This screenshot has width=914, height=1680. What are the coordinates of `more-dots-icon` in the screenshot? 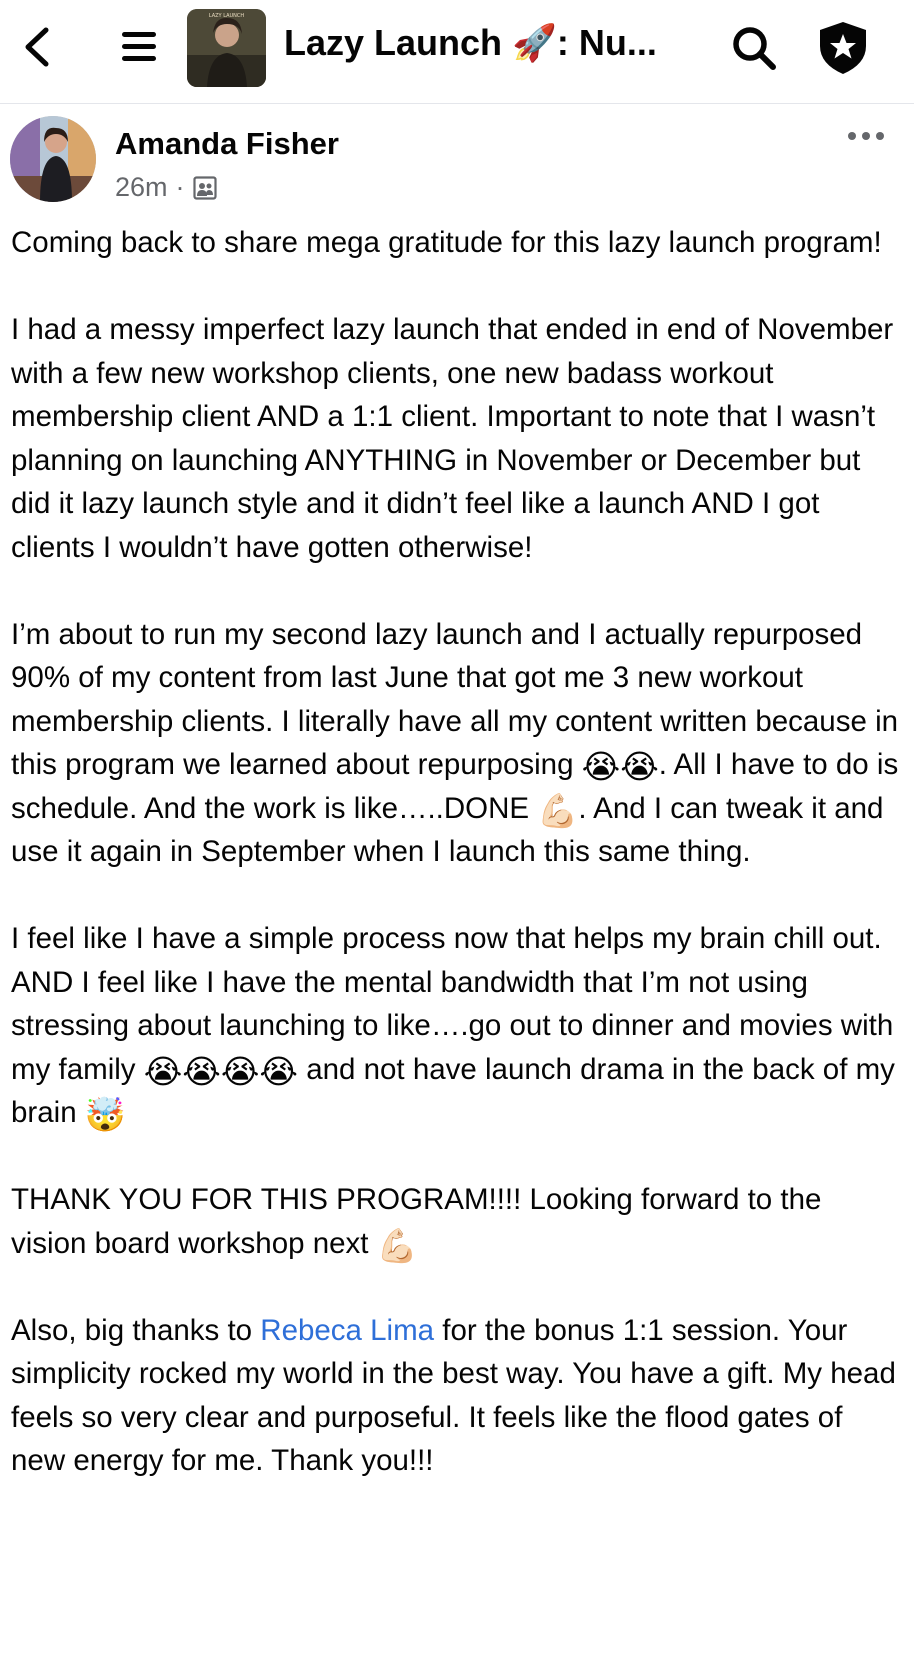 It's located at (866, 136).